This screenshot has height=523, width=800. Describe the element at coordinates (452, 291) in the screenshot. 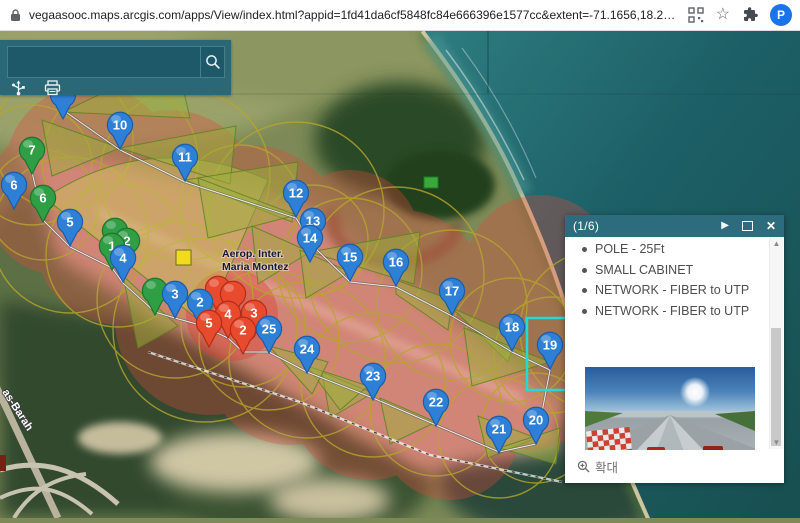

I see `svg-text: 17` at that location.